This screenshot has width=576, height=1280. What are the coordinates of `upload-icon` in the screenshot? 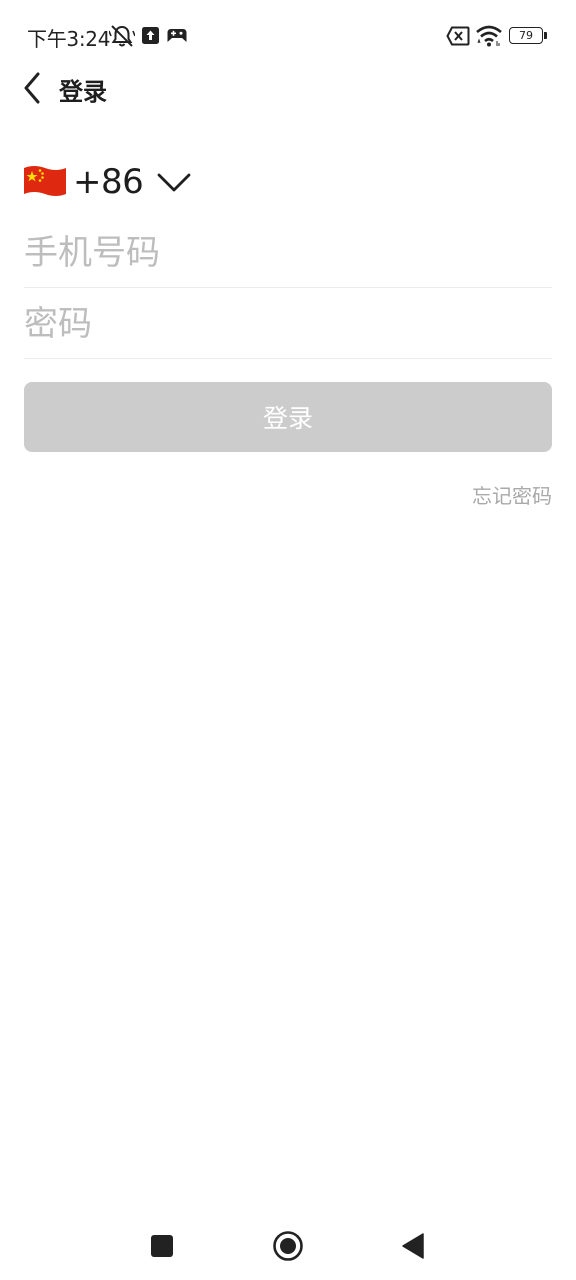 It's located at (150, 35).